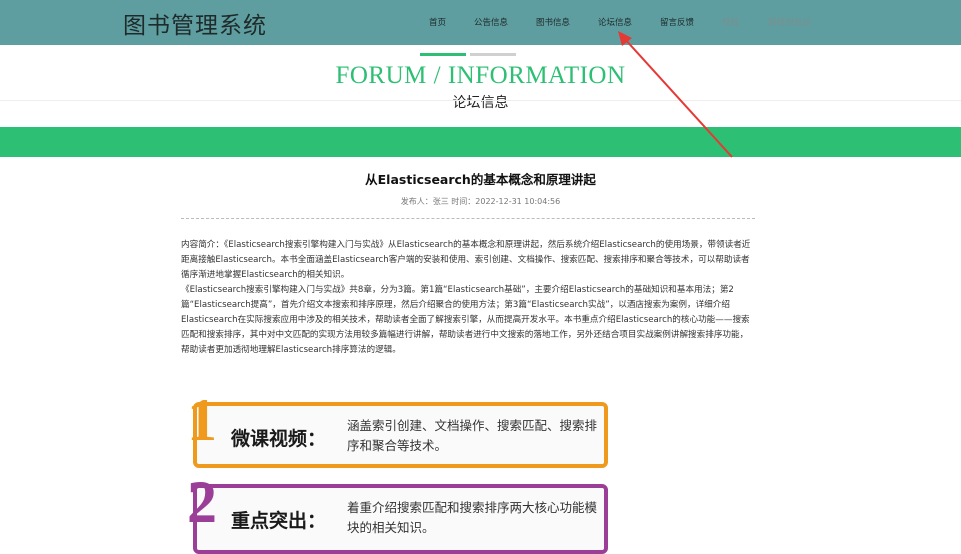  Describe the element at coordinates (615, 22) in the screenshot. I see `nav-forum: 论坛信息` at that location.